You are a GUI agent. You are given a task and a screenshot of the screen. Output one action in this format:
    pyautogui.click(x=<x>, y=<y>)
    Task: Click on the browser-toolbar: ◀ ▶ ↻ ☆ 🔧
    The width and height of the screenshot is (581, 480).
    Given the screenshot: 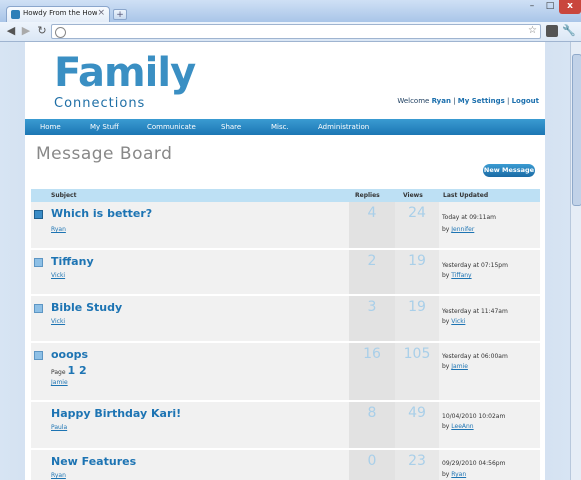 What is the action you would take?
    pyautogui.click(x=290, y=32)
    